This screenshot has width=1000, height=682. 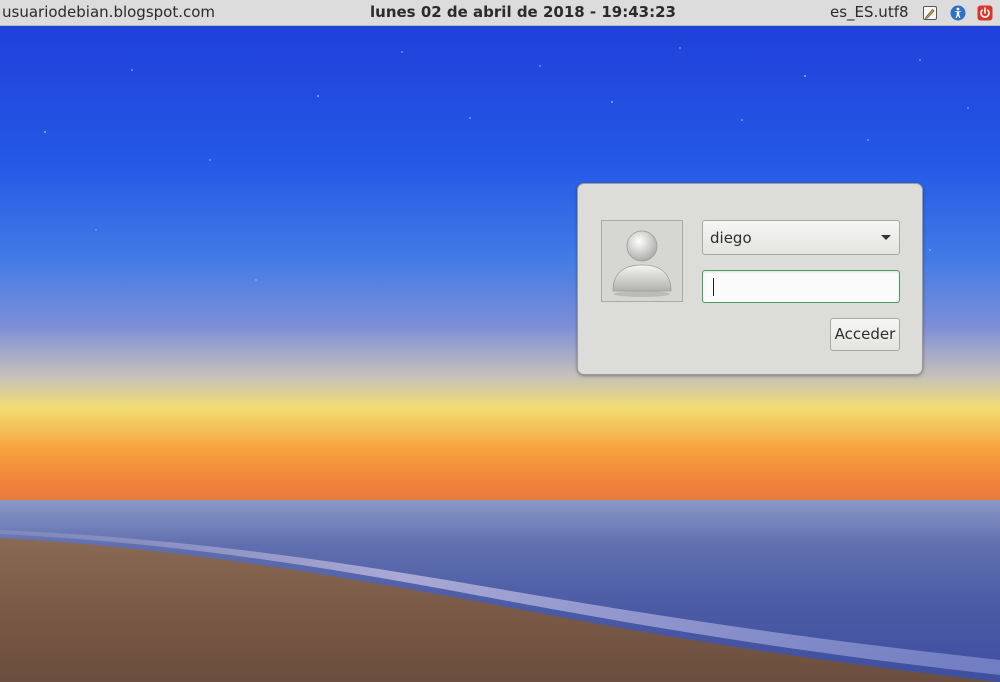 I want to click on login-button: Acceder, so click(x=865, y=334).